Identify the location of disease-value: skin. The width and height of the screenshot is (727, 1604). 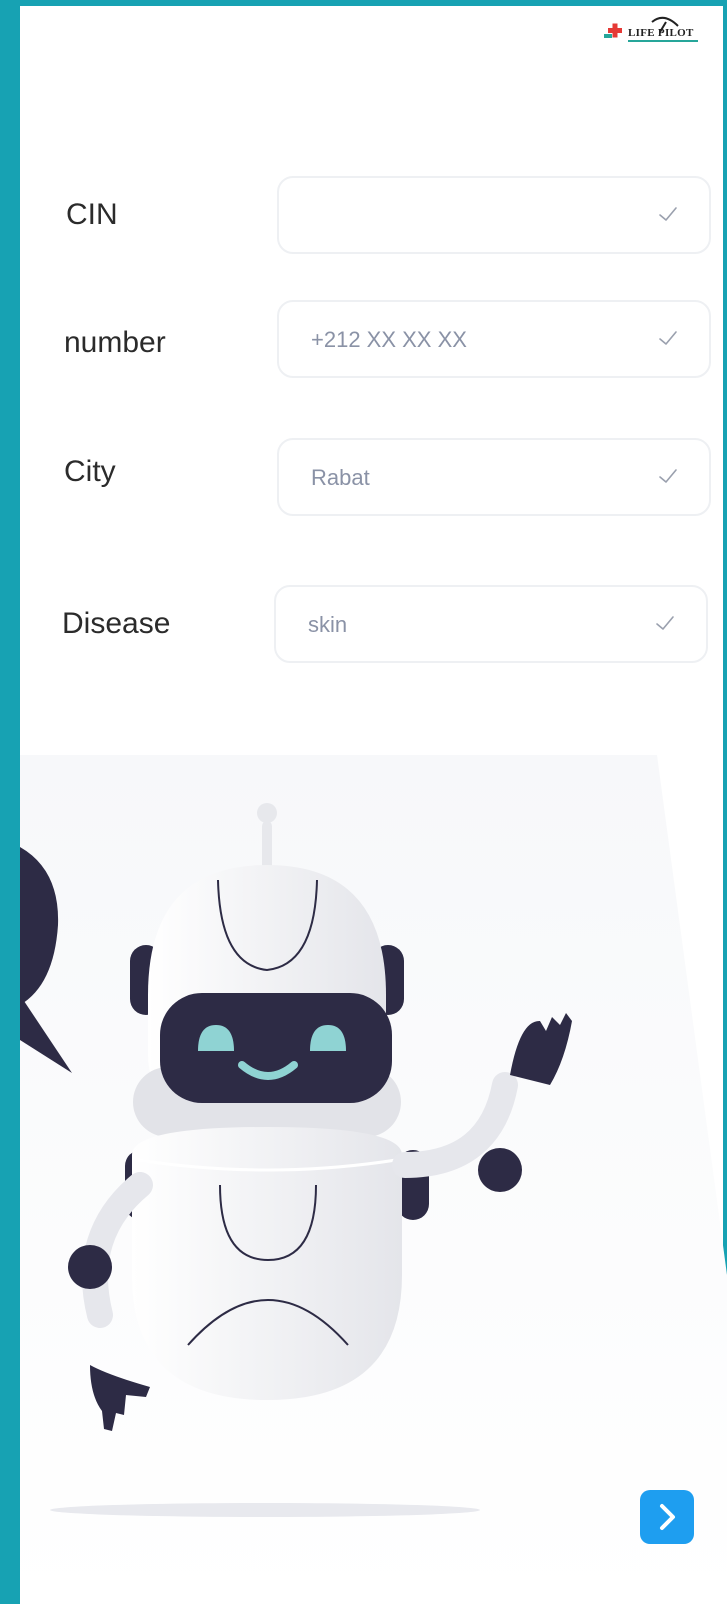
(328, 624).